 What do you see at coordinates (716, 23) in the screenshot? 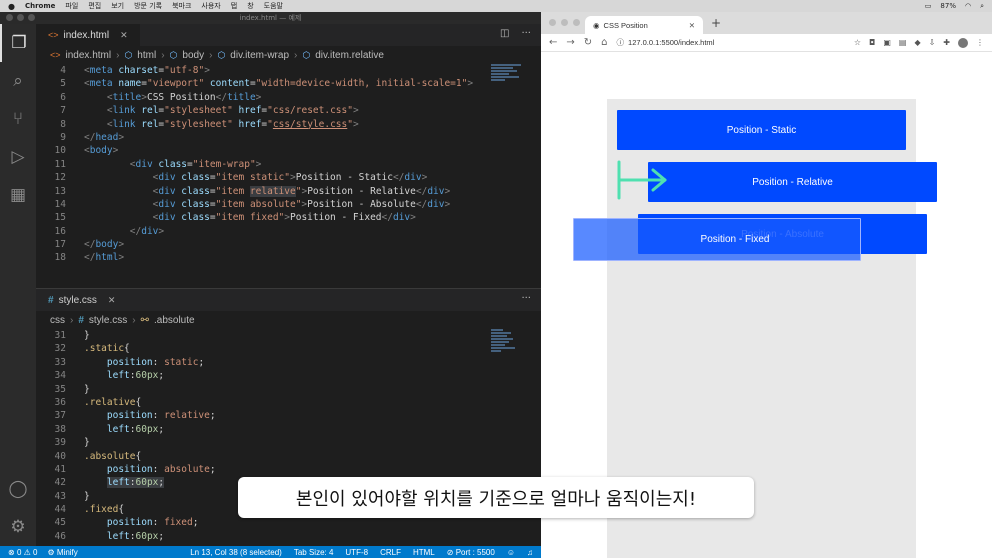
I see `new-tab-icon: +` at bounding box center [716, 23].